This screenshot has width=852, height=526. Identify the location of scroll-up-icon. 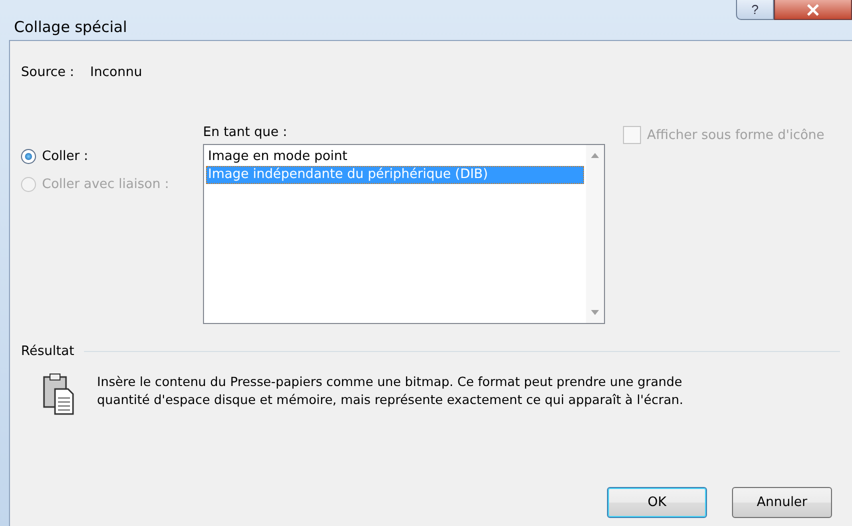
(595, 155).